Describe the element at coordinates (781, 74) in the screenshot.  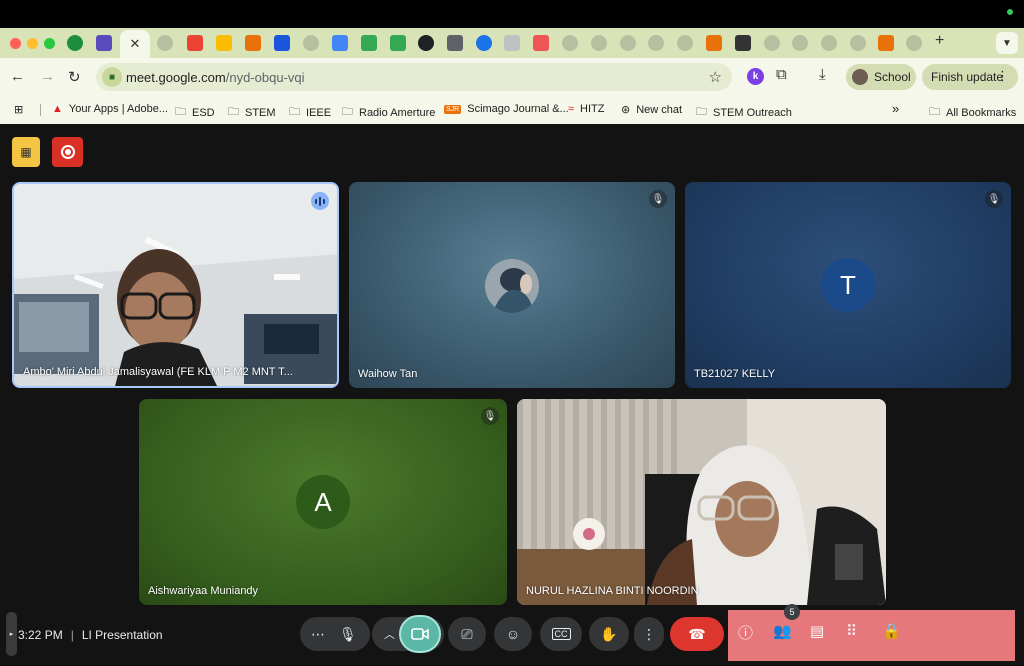
I see `extensions-puzzle-icon: ⧉` at that location.